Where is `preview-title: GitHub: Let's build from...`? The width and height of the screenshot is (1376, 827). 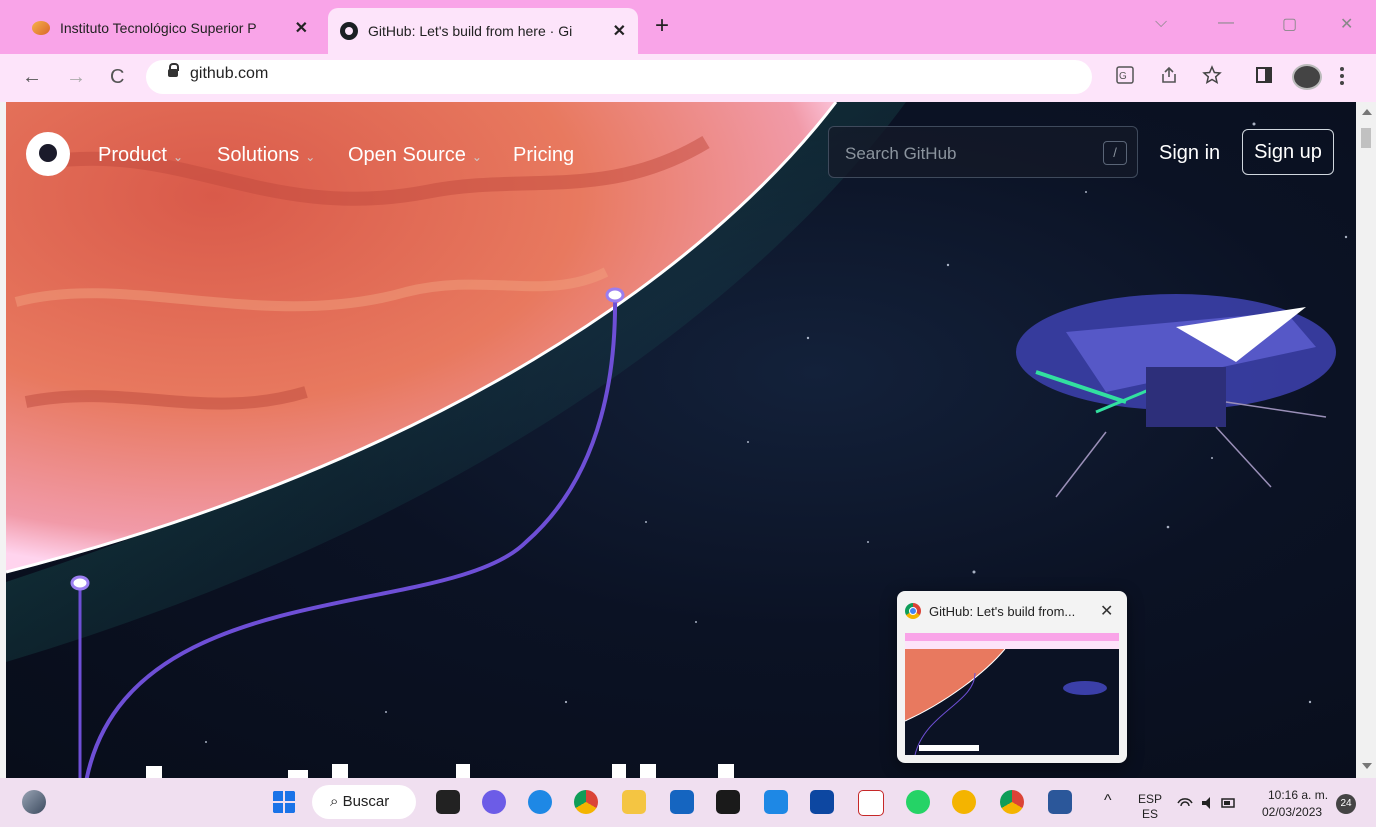 preview-title: GitHub: Let's build from... is located at coordinates (1002, 611).